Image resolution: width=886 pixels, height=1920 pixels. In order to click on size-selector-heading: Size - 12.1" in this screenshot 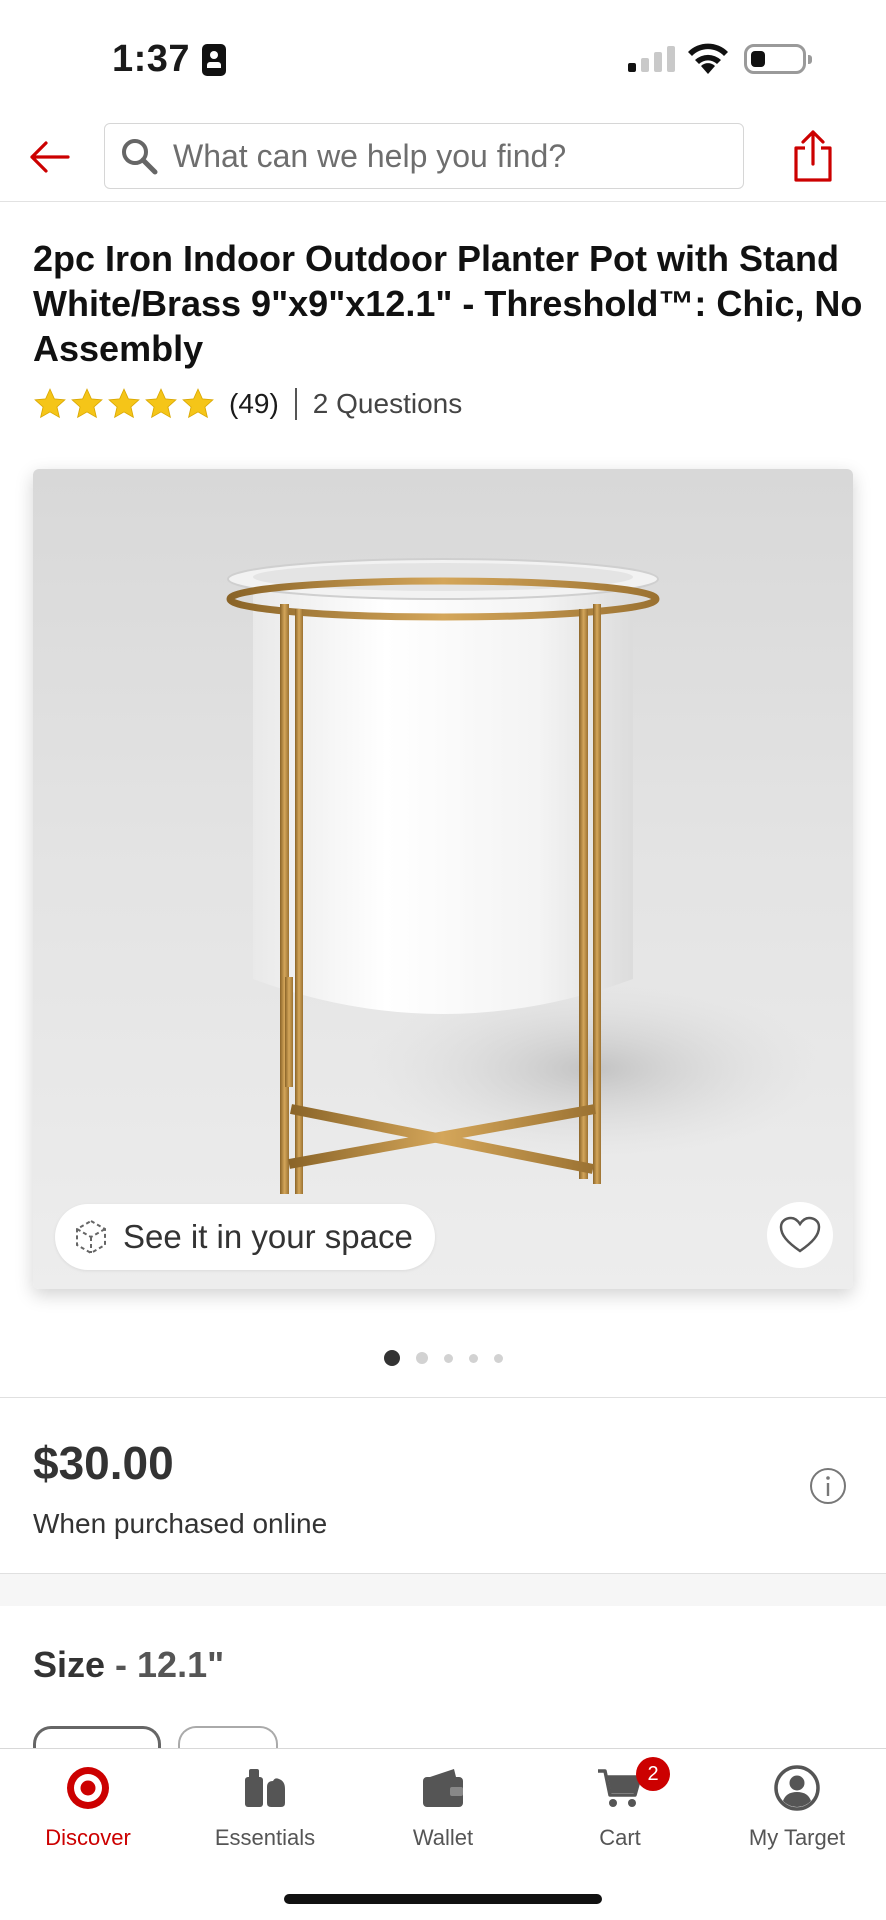, I will do `click(128, 1665)`.